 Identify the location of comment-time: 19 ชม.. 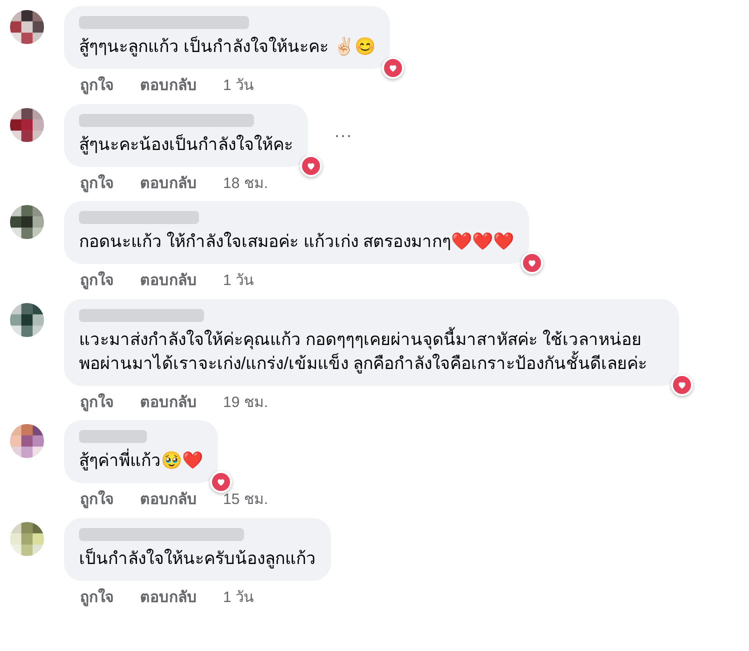
(245, 402).